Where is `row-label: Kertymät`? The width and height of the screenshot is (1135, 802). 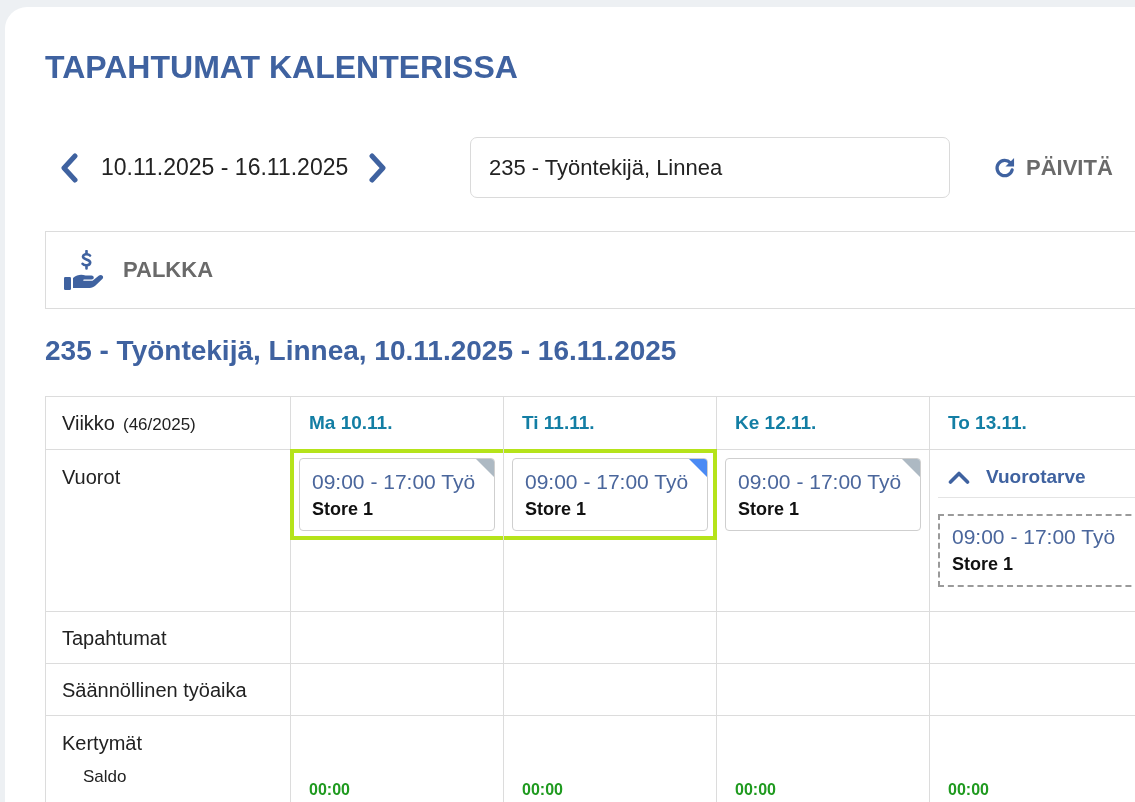 row-label: Kertymät is located at coordinates (102, 743).